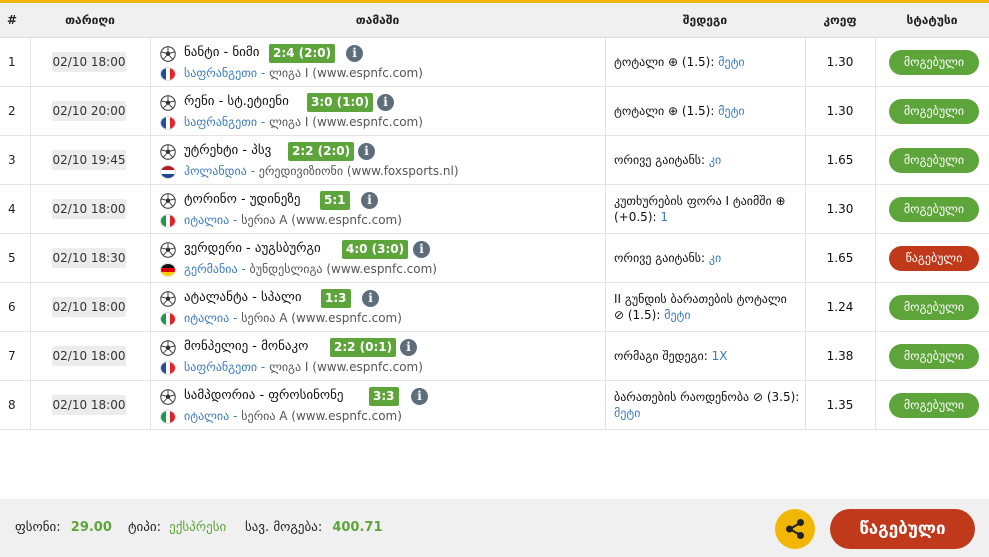 This screenshot has height=557, width=989. I want to click on share-button, so click(795, 529).